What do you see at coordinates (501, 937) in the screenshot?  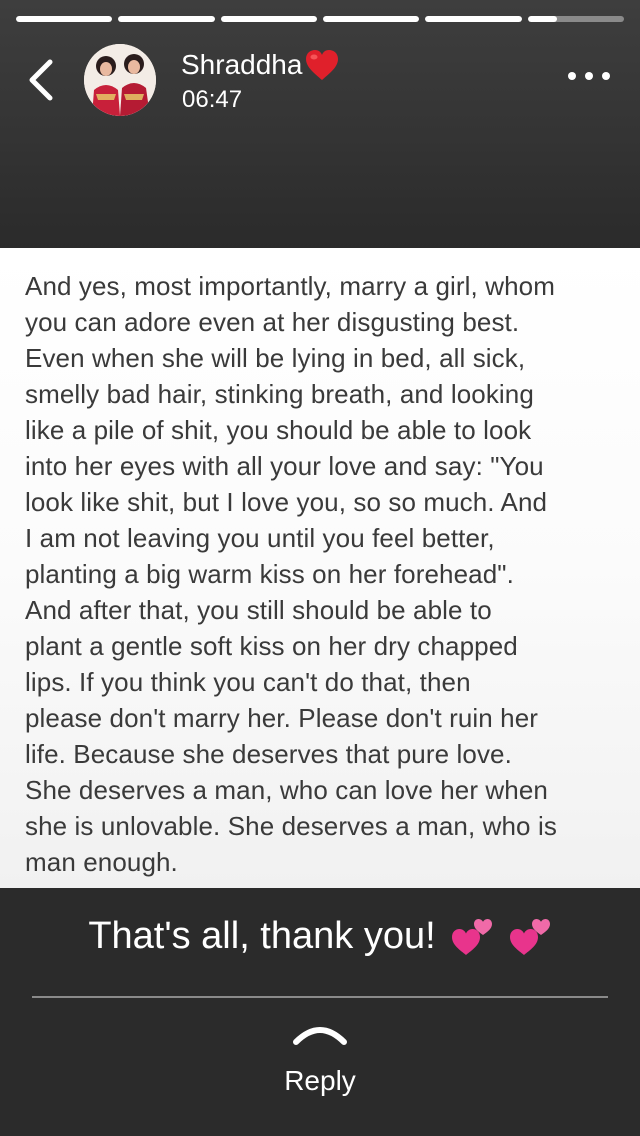 I see `caption-emojis` at bounding box center [501, 937].